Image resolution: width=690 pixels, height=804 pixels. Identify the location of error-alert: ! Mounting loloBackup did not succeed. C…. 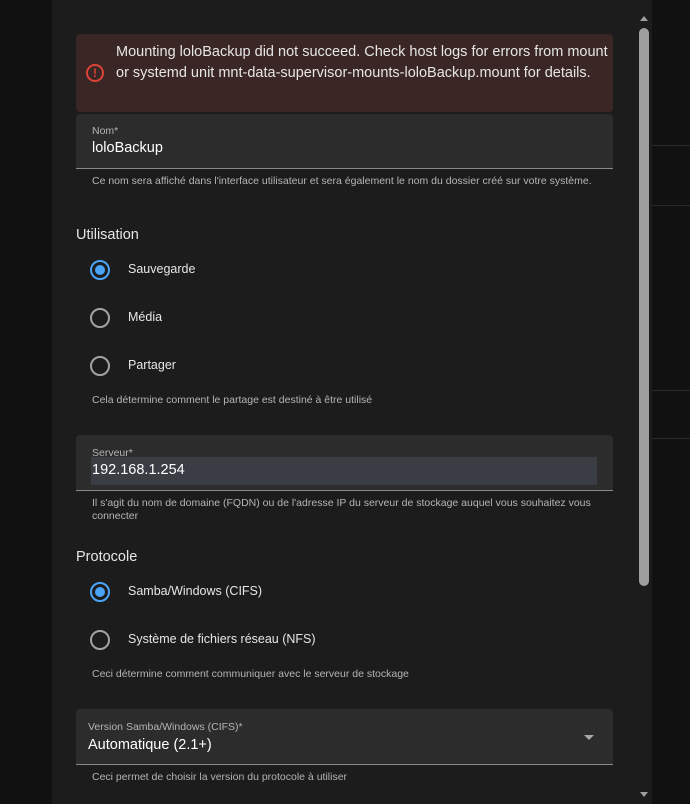
(344, 73).